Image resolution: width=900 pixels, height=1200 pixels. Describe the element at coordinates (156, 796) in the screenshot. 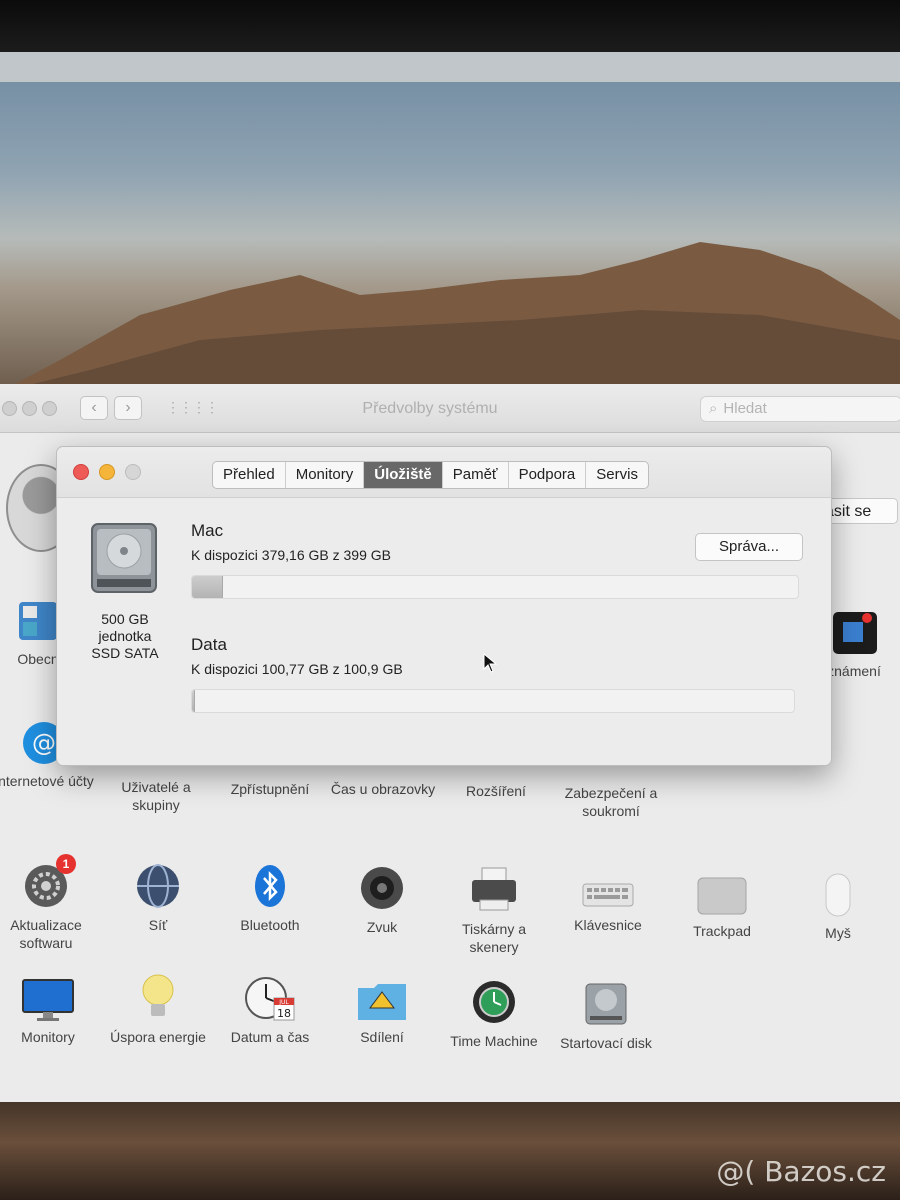

I see `pref-users-groups: Uživatelé a skupiny` at that location.